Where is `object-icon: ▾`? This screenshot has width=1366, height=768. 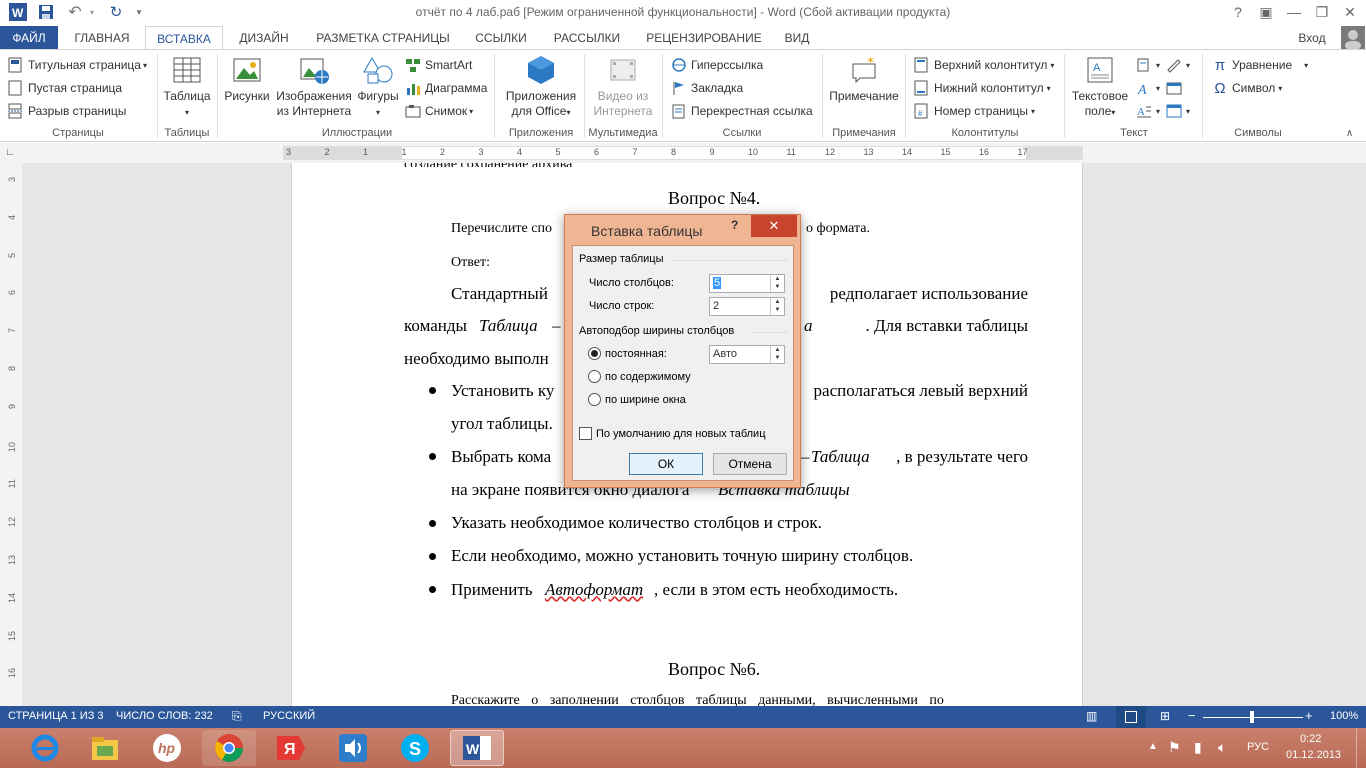
object-icon: ▾ is located at coordinates (1178, 111).